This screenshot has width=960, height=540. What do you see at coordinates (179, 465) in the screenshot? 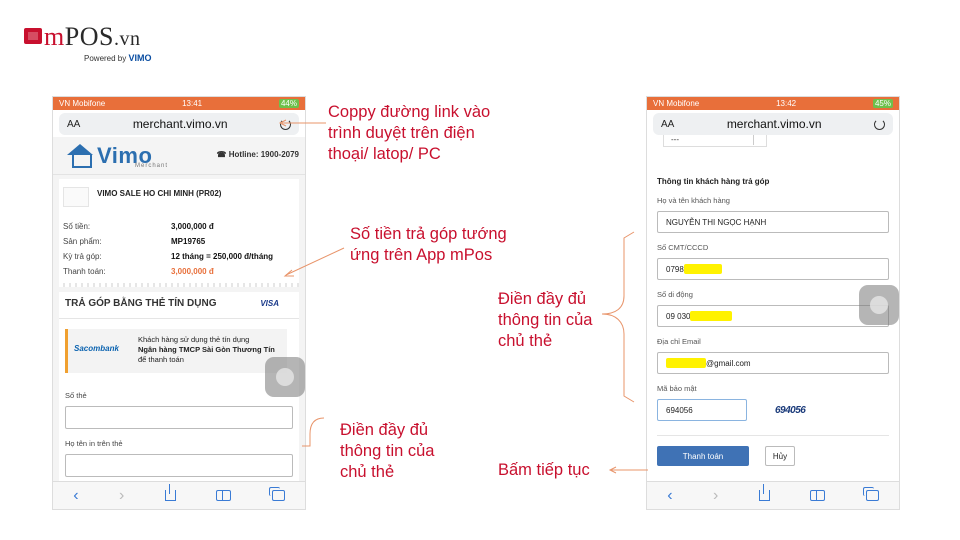
I see `card-name-input` at bounding box center [179, 465].